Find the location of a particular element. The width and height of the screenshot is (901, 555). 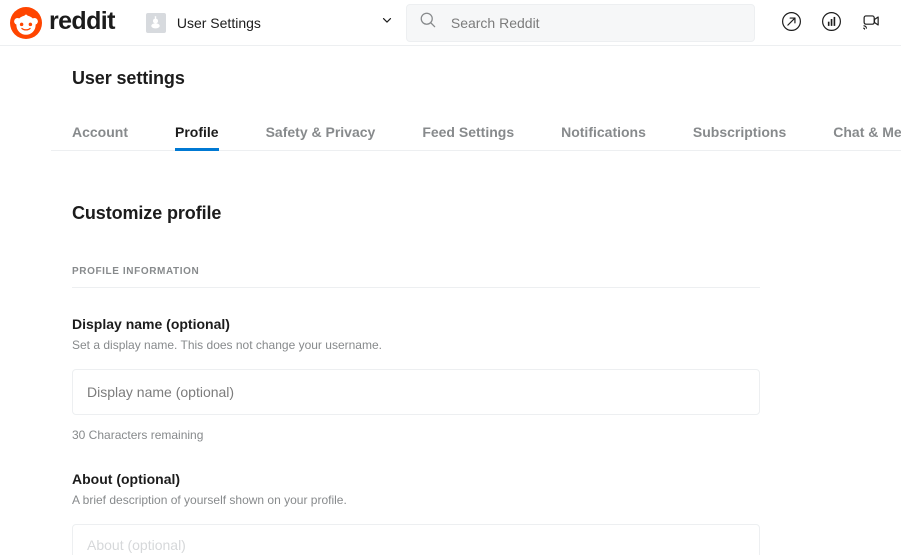

tab-account: Account is located at coordinates (100, 137).